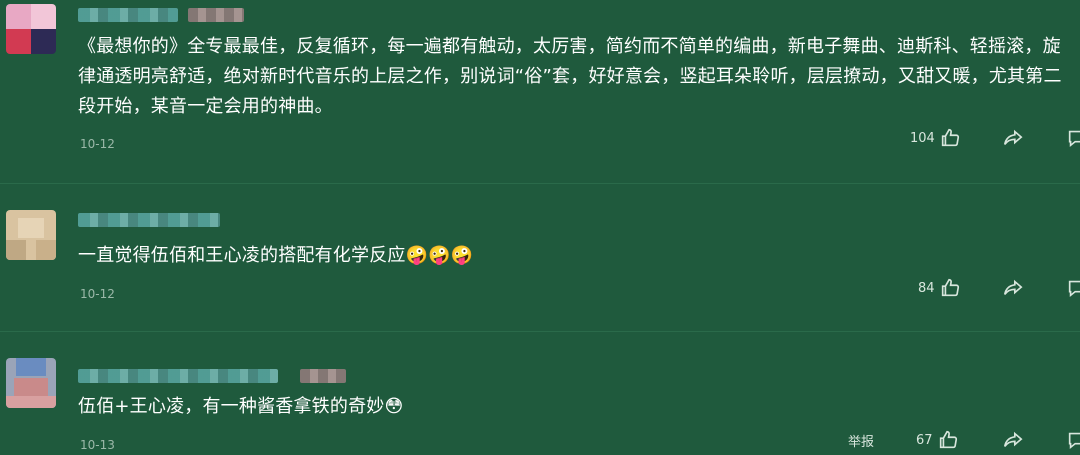  I want to click on comment-text-row: 伍佰+王心凌，有一种酱香拿铁的奇妙😳, so click(573, 407).